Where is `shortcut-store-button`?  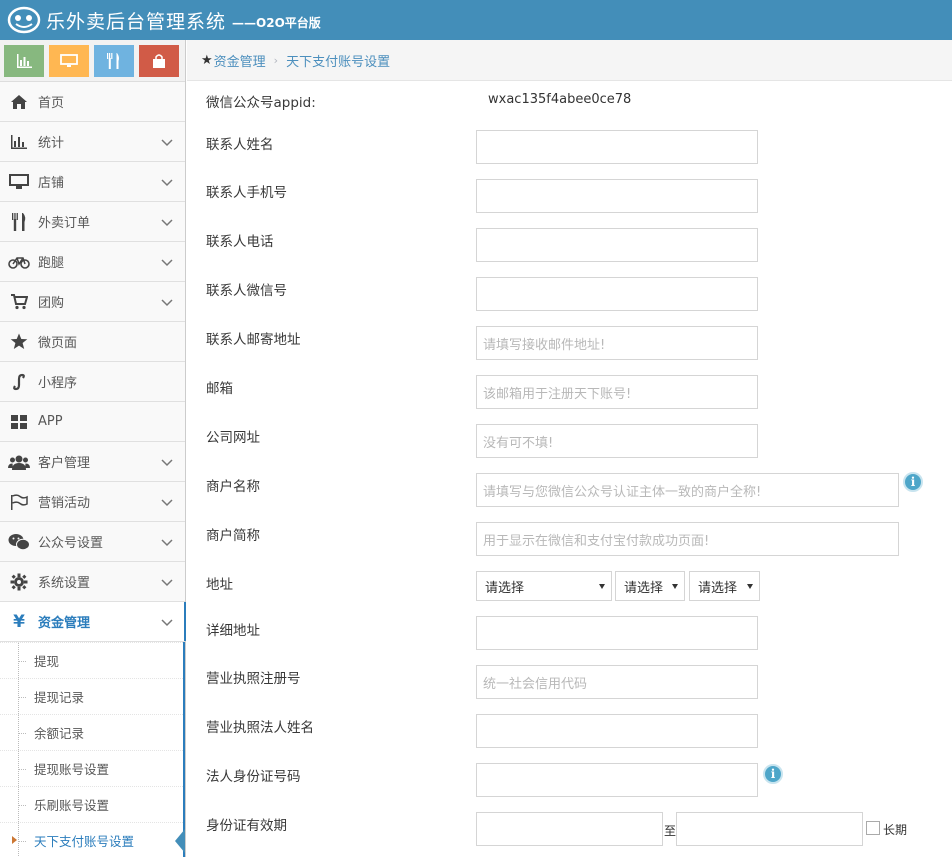 shortcut-store-button is located at coordinates (69, 60).